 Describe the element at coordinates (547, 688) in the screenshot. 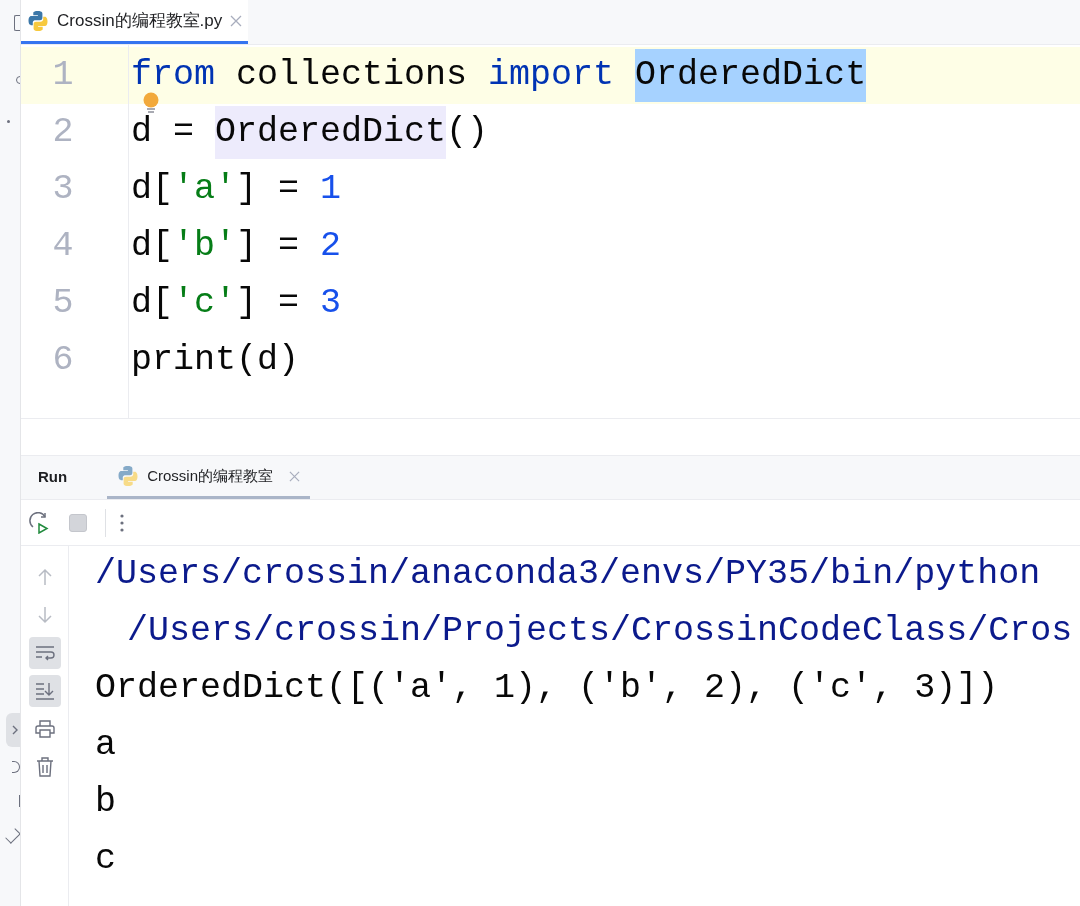

I see `console-line: OrderedDict([('a', 1), ('b', 2), ('c', 3)])` at that location.